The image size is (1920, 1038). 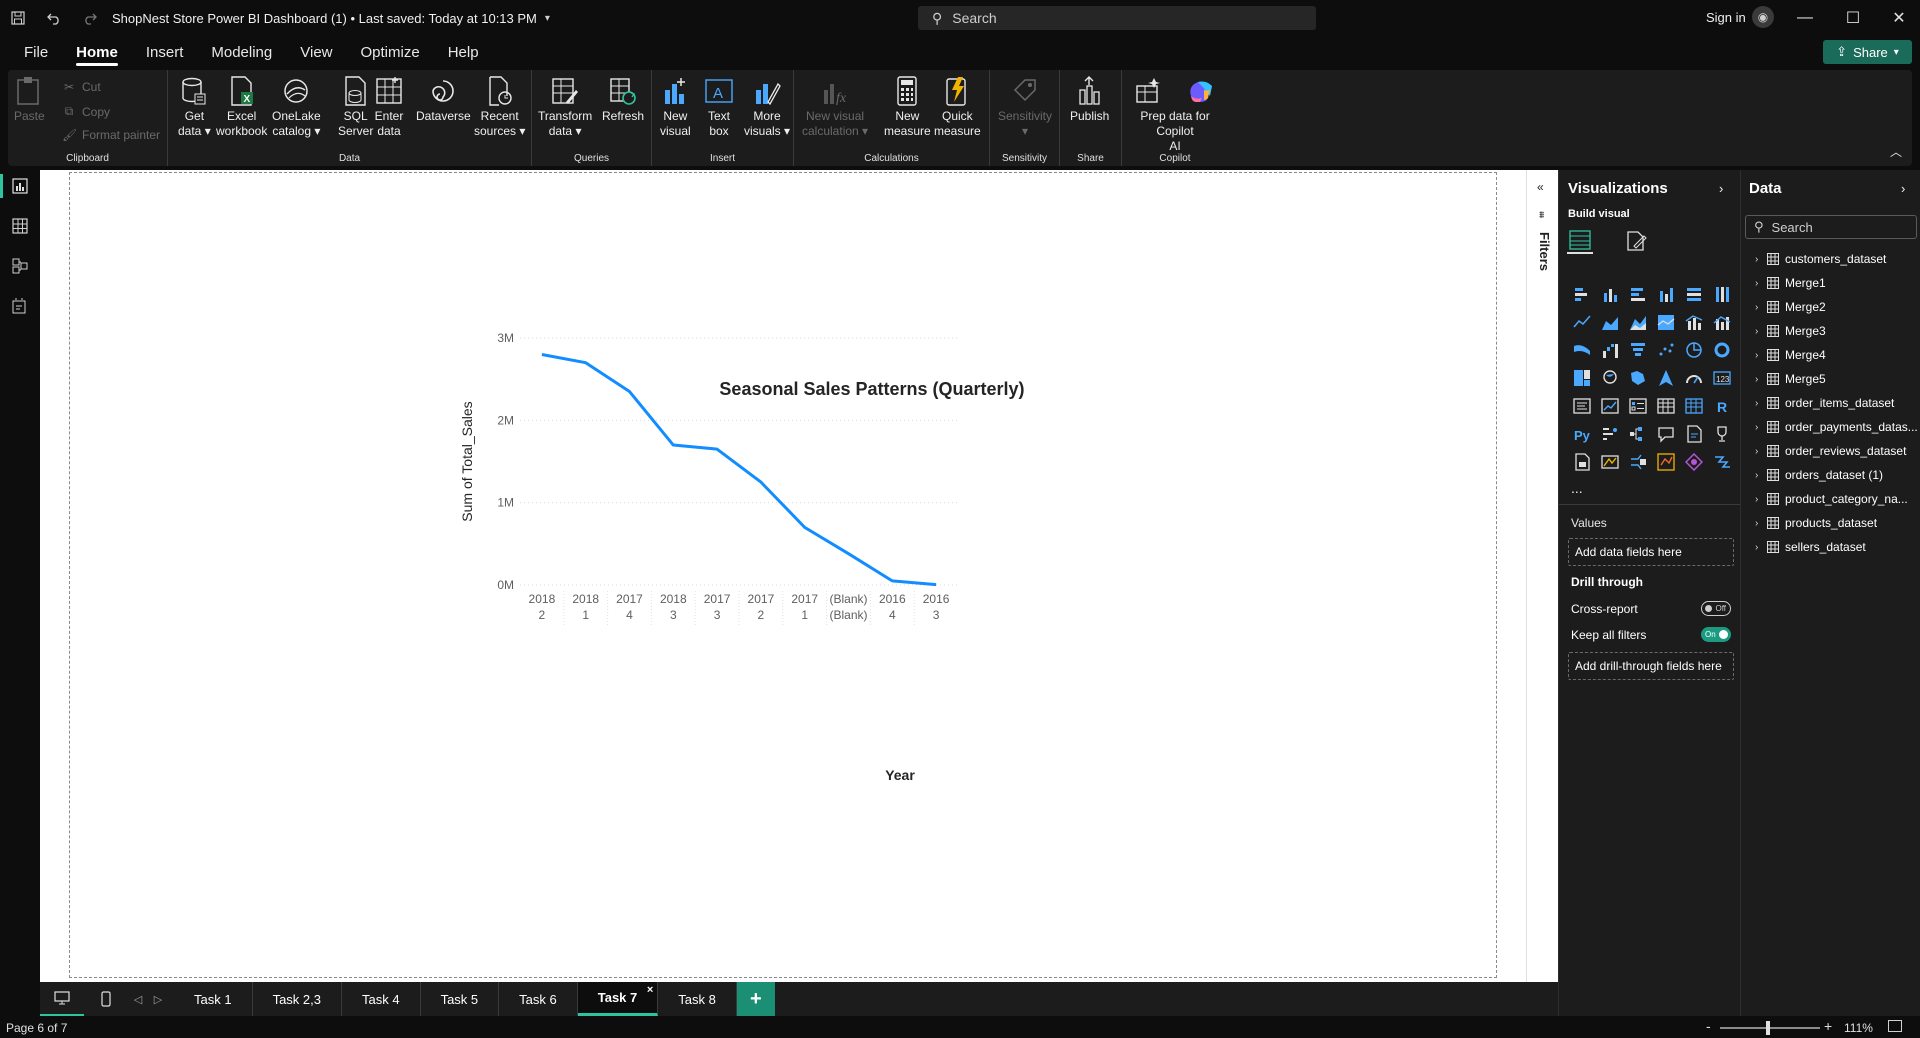 What do you see at coordinates (565, 107) in the screenshot?
I see `transform-data-button: Transform data ▾` at bounding box center [565, 107].